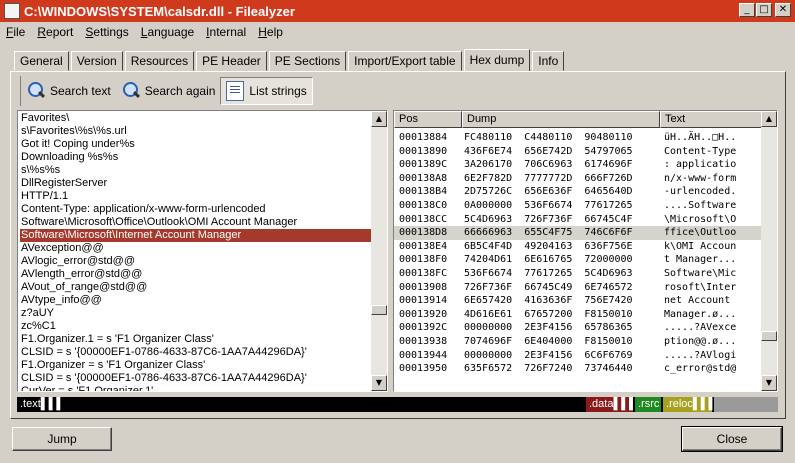 The height and width of the screenshot is (463, 795). What do you see at coordinates (196, 300) in the screenshot?
I see `string-list-item: AVtype_info@@` at bounding box center [196, 300].